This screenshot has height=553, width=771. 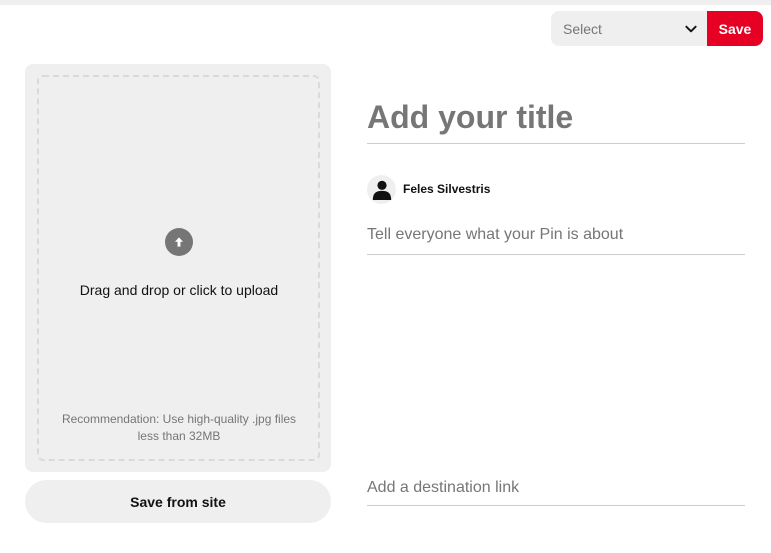 I want to click on upload-instructions: Drag and drop or click to upload, so click(x=179, y=290).